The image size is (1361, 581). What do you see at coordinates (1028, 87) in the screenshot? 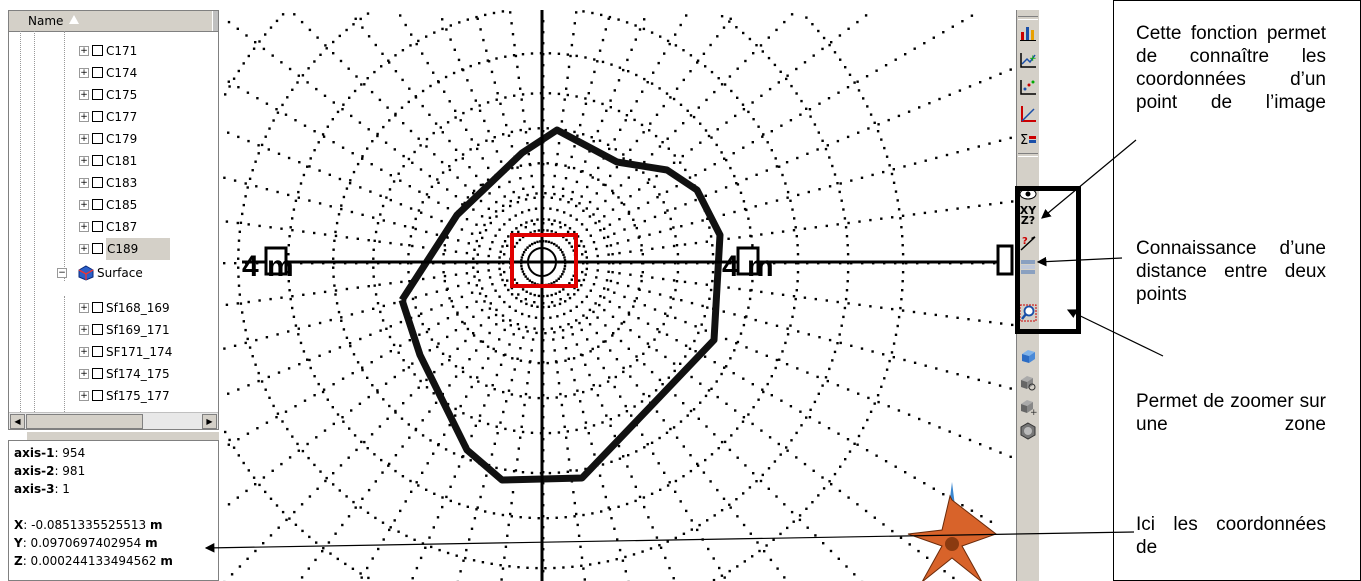
I see `scatter-icon` at bounding box center [1028, 87].